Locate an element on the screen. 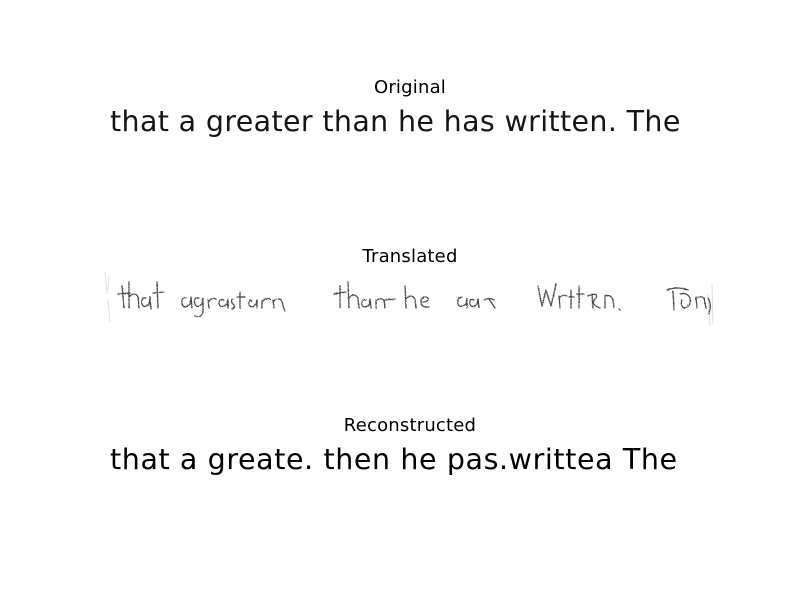  original-title: Original is located at coordinates (410, 87).